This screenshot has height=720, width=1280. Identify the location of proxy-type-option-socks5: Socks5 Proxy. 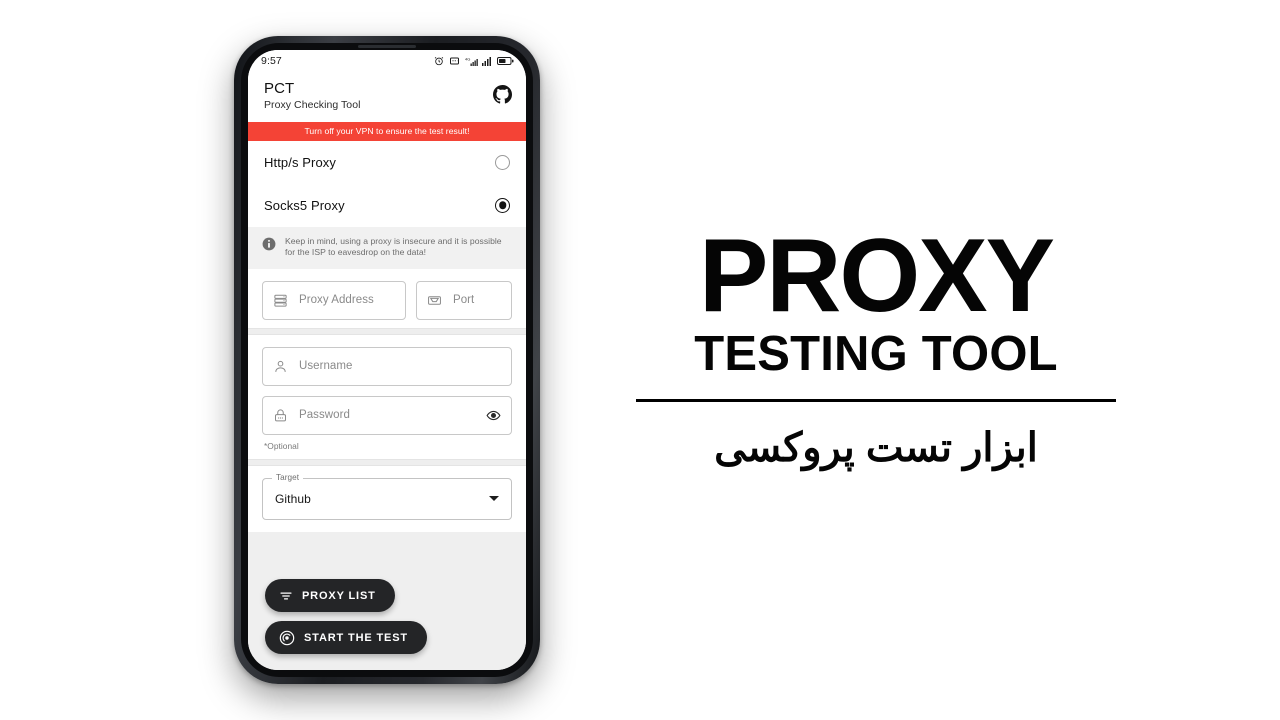
(387, 205).